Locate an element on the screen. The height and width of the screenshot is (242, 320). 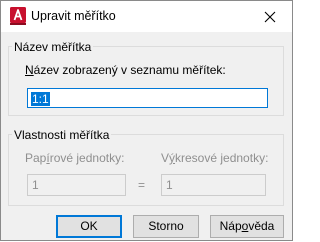
drawing-units-label-part2: kresové jednotky: is located at coordinates (222, 158).